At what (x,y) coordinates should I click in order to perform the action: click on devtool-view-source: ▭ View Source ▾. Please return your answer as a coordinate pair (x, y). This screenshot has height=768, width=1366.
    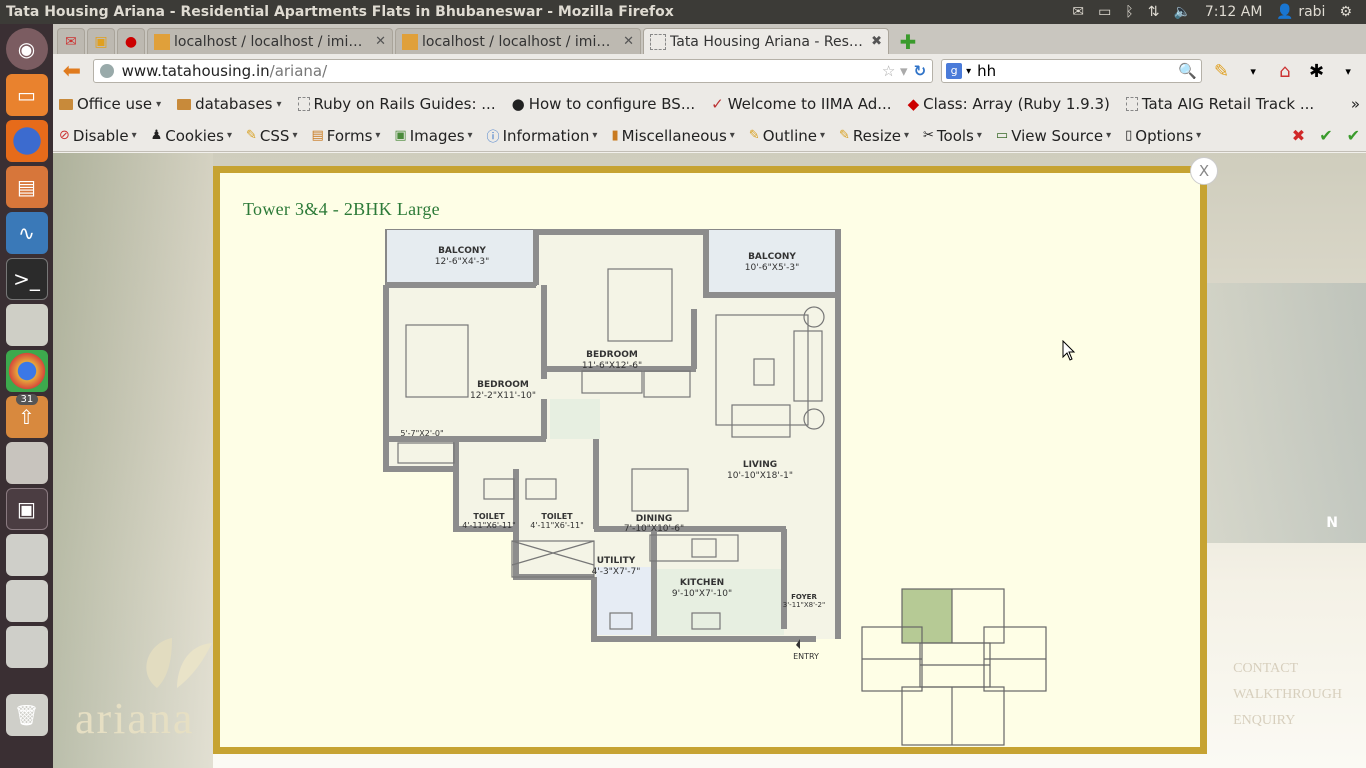
    Looking at the image, I should click on (1053, 136).